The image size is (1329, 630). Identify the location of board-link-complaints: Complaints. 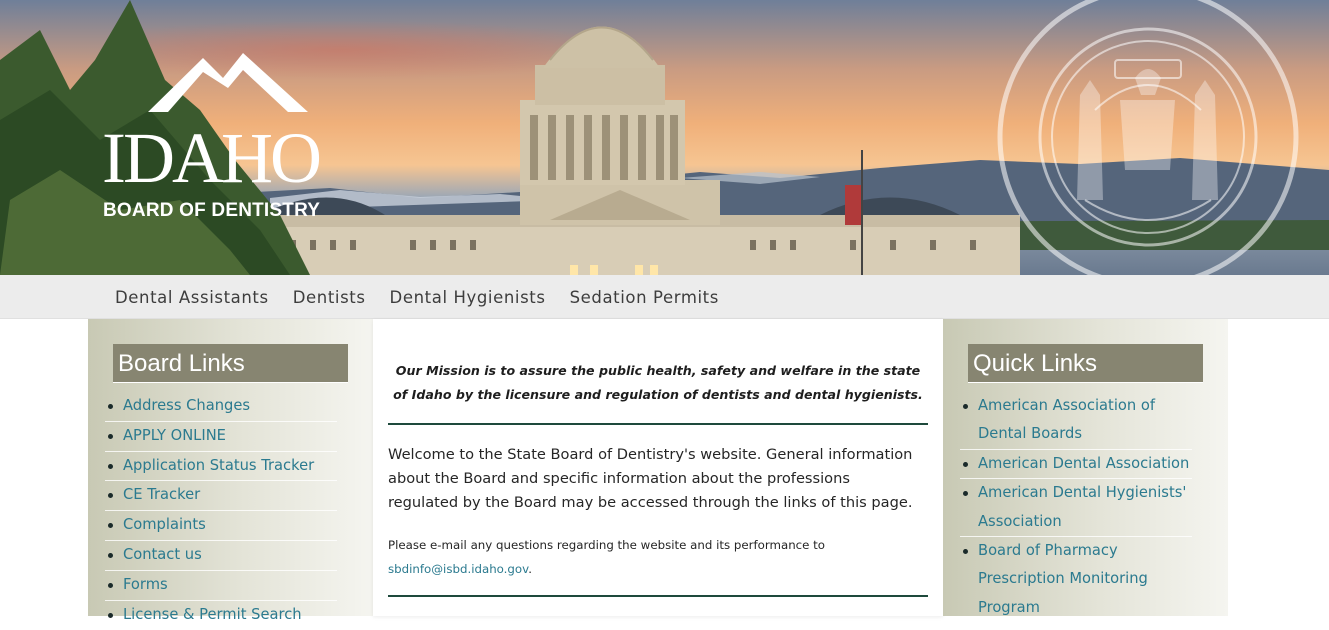
(221, 526).